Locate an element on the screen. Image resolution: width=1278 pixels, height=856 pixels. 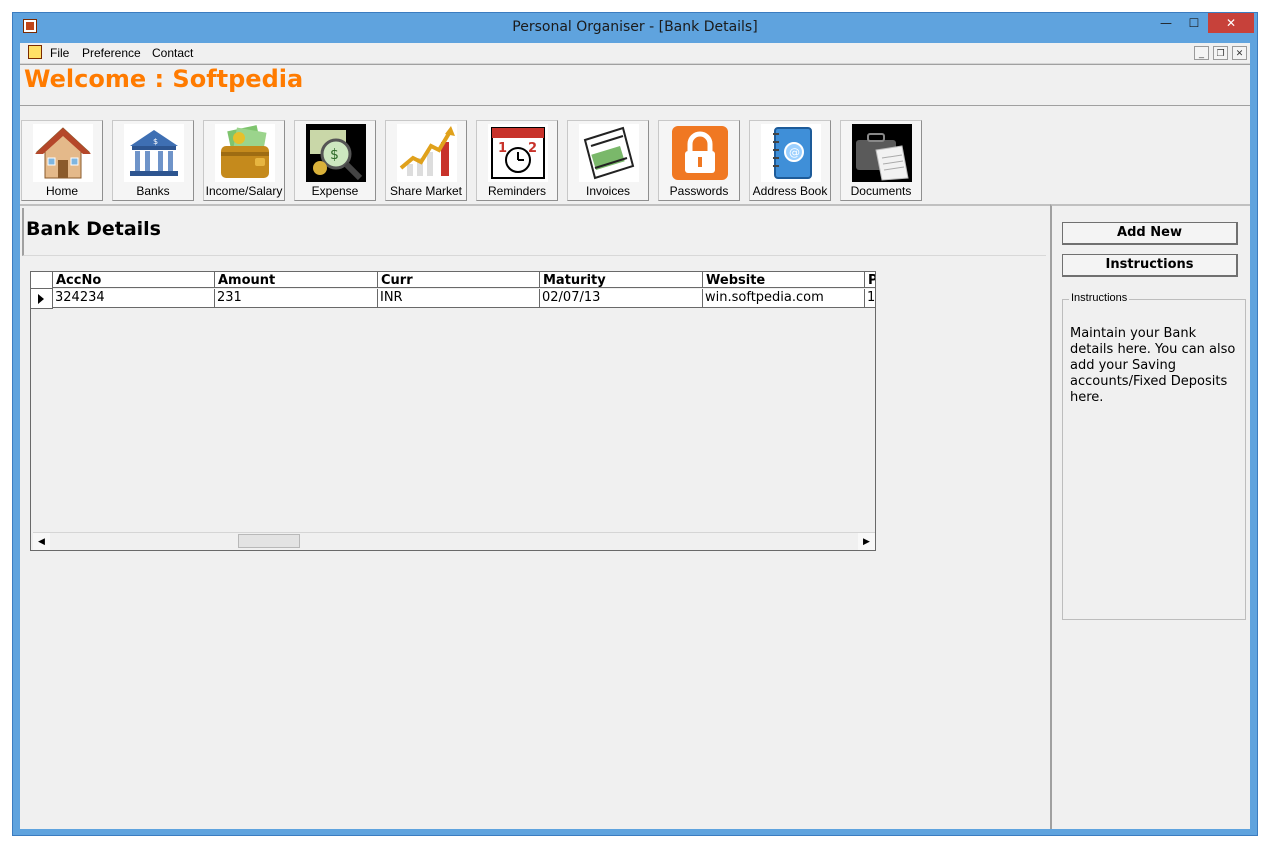
cell-amount: 231 is located at coordinates (296, 298).